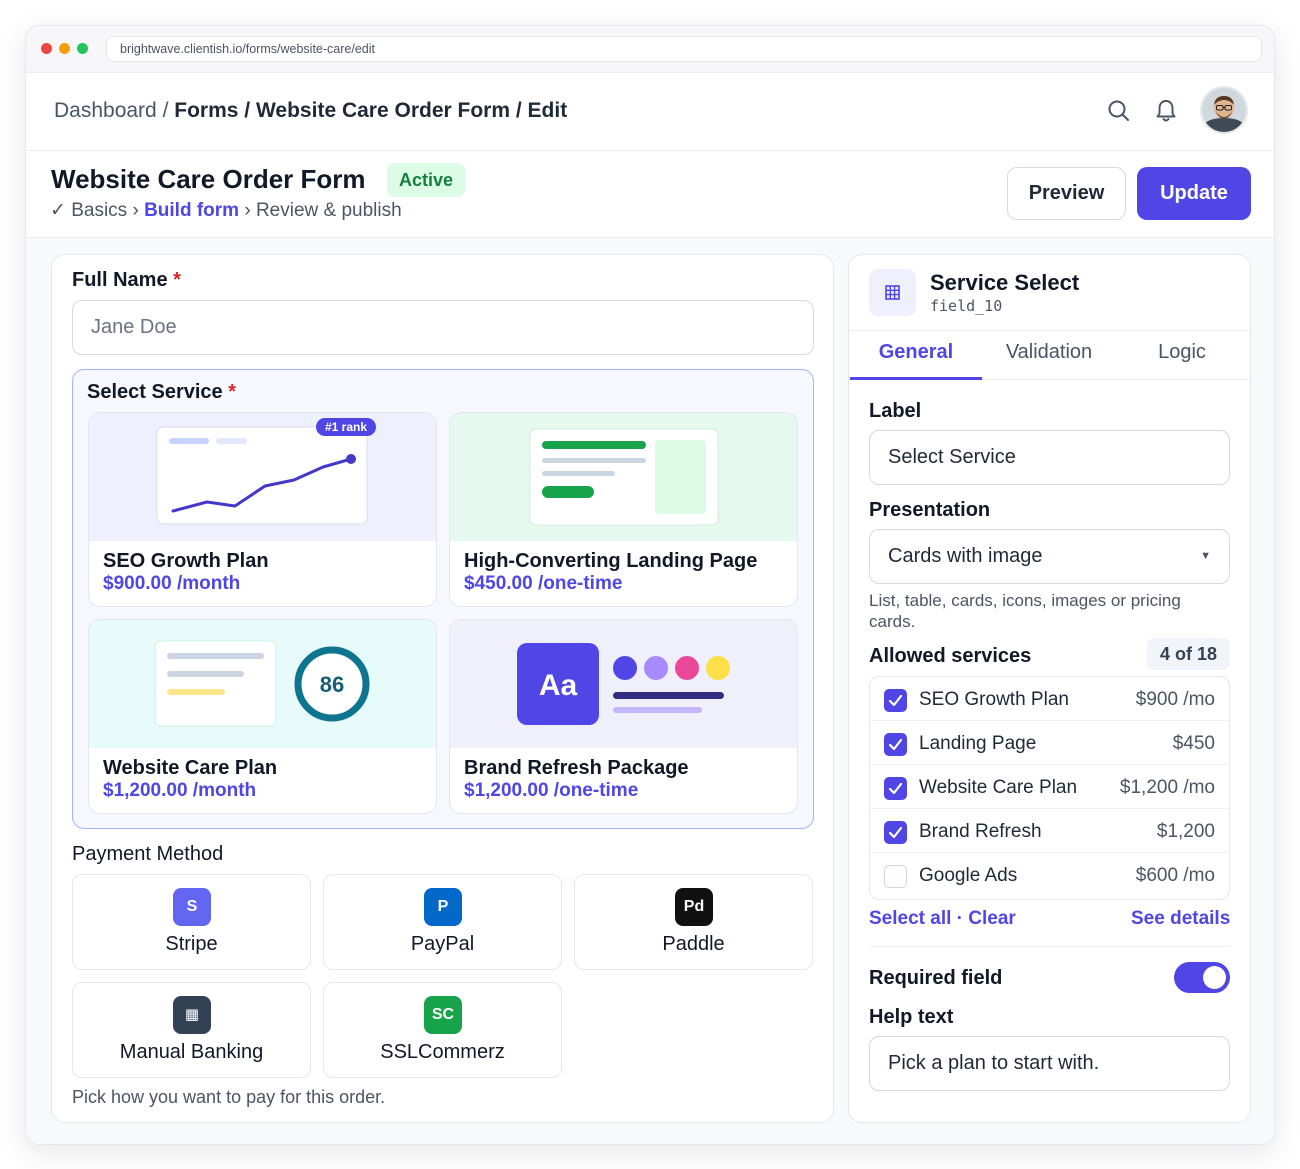  What do you see at coordinates (191, 210) in the screenshot?
I see `step-build-form: Build form` at bounding box center [191, 210].